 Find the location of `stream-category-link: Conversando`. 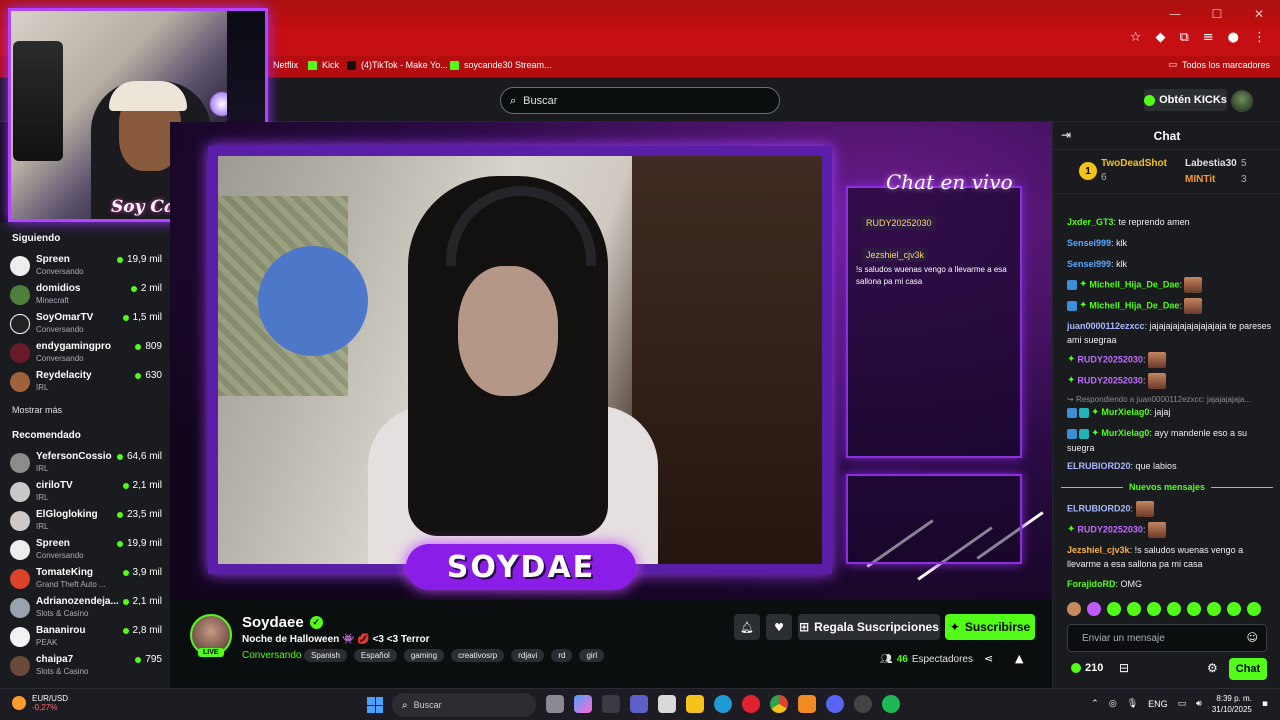

stream-category-link: Conversando is located at coordinates (271, 655).